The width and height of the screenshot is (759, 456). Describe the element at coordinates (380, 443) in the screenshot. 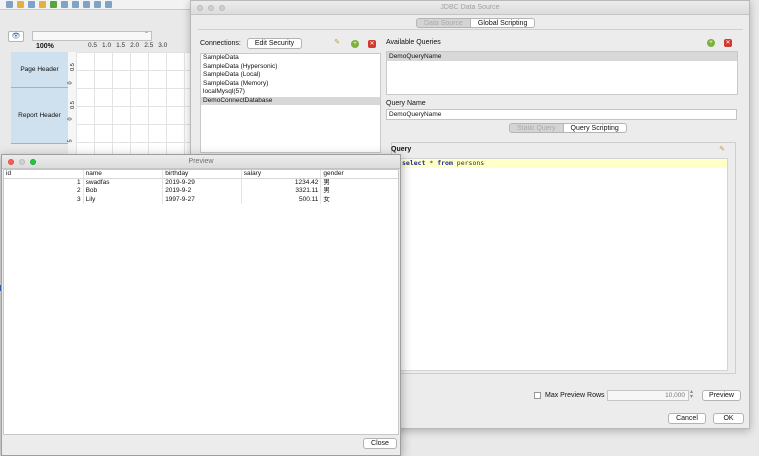

I see `close-button: Close` at that location.